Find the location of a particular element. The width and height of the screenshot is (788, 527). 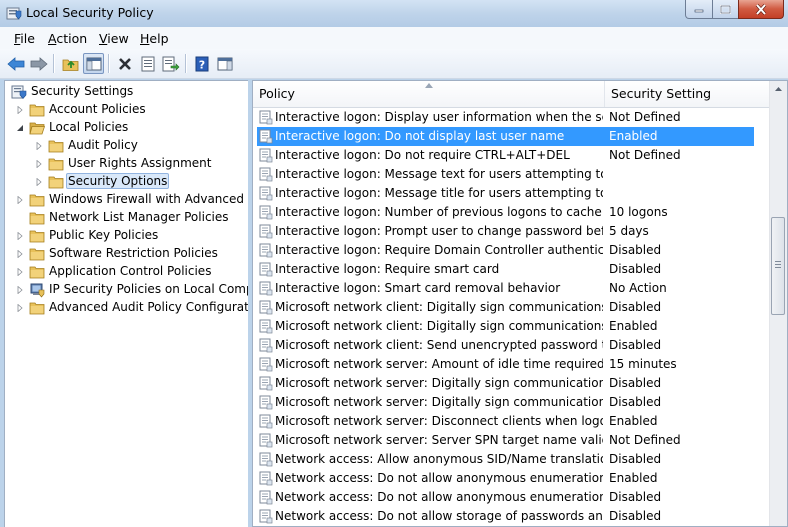

tree-node: Security Options is located at coordinates (126, 182).